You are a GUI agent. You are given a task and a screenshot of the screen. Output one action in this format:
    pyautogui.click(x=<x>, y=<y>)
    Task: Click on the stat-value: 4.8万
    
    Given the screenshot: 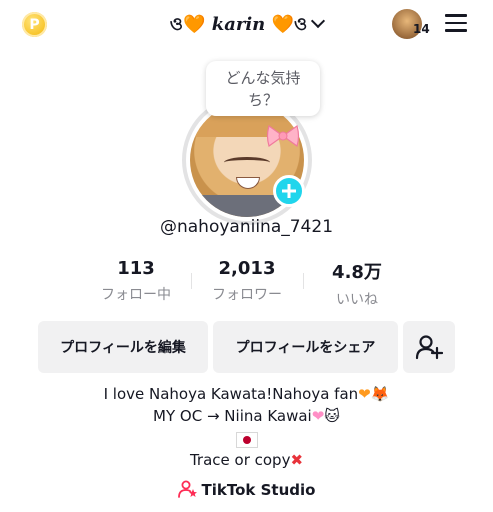 What is the action you would take?
    pyautogui.click(x=357, y=272)
    